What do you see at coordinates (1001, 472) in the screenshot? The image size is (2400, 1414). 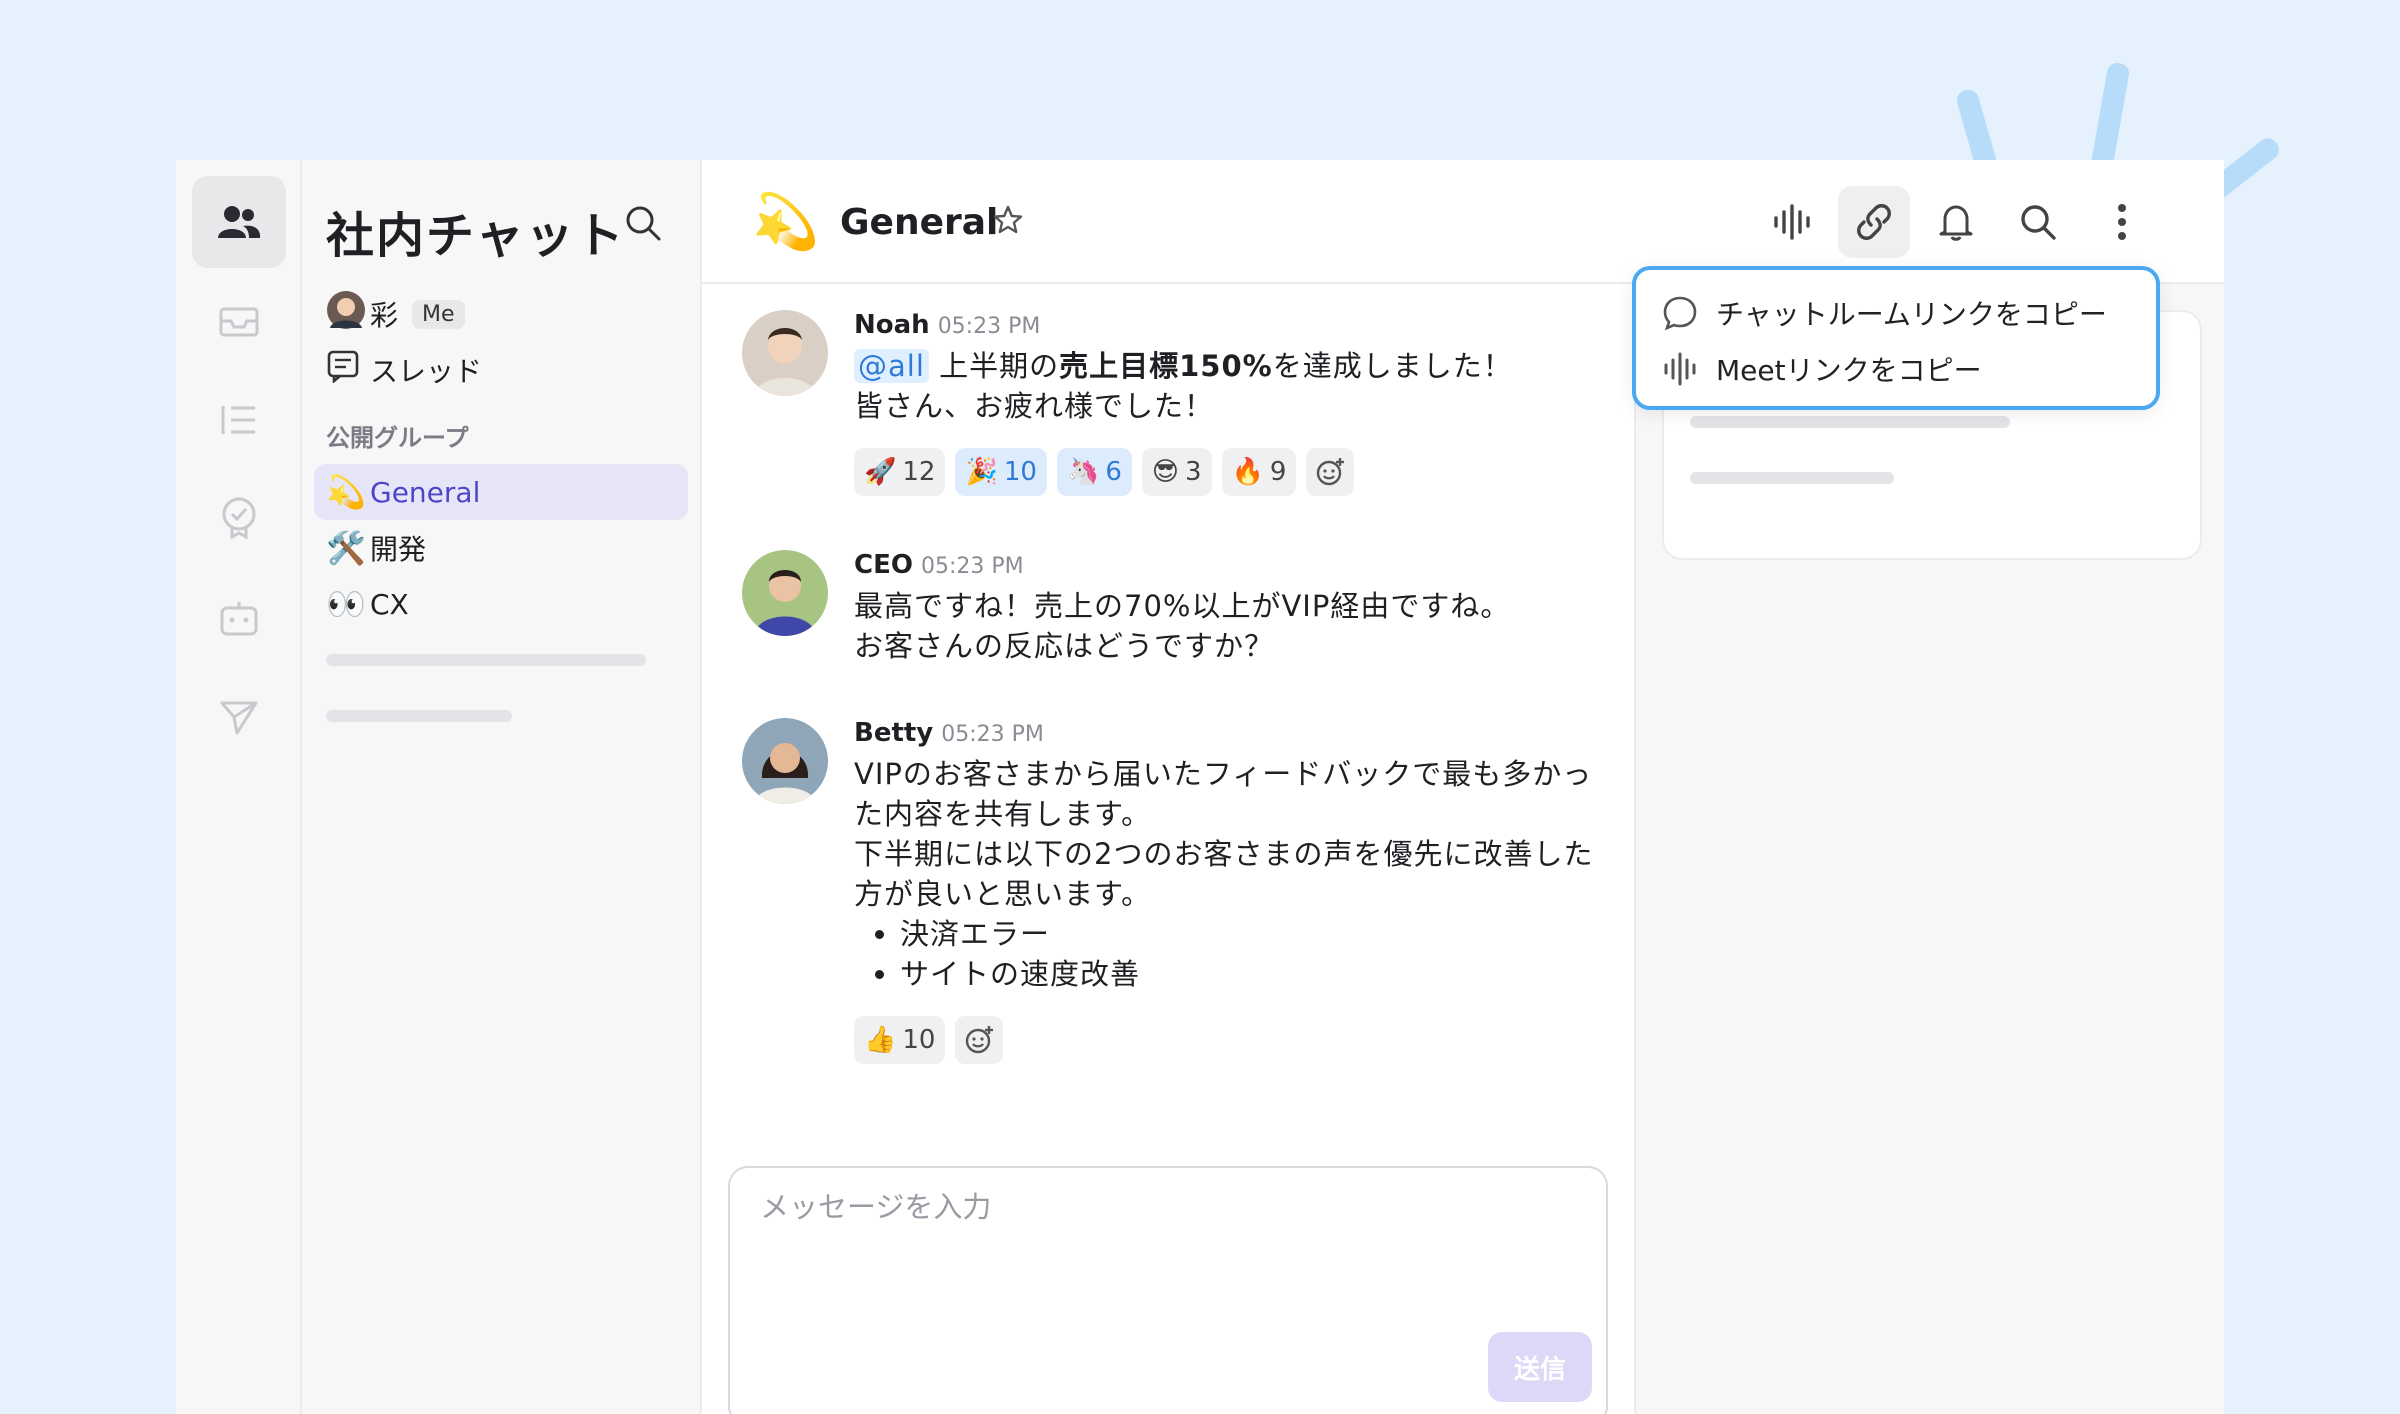 I see `reaction-party: 🎉 10` at bounding box center [1001, 472].